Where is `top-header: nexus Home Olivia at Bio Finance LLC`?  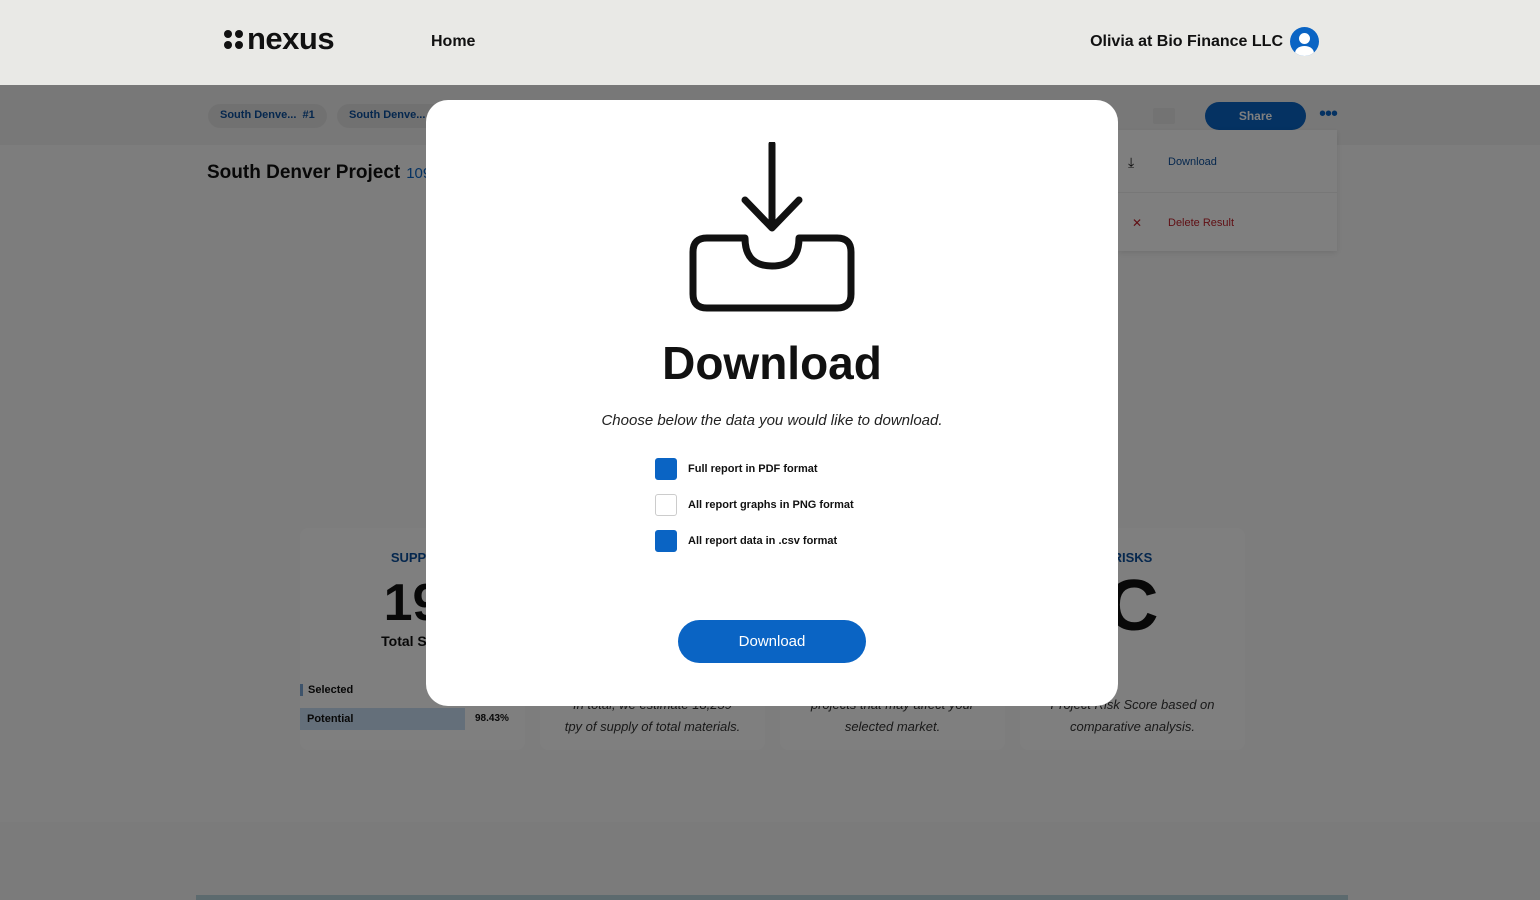 top-header: nexus Home Olivia at Bio Finance LLC is located at coordinates (770, 42).